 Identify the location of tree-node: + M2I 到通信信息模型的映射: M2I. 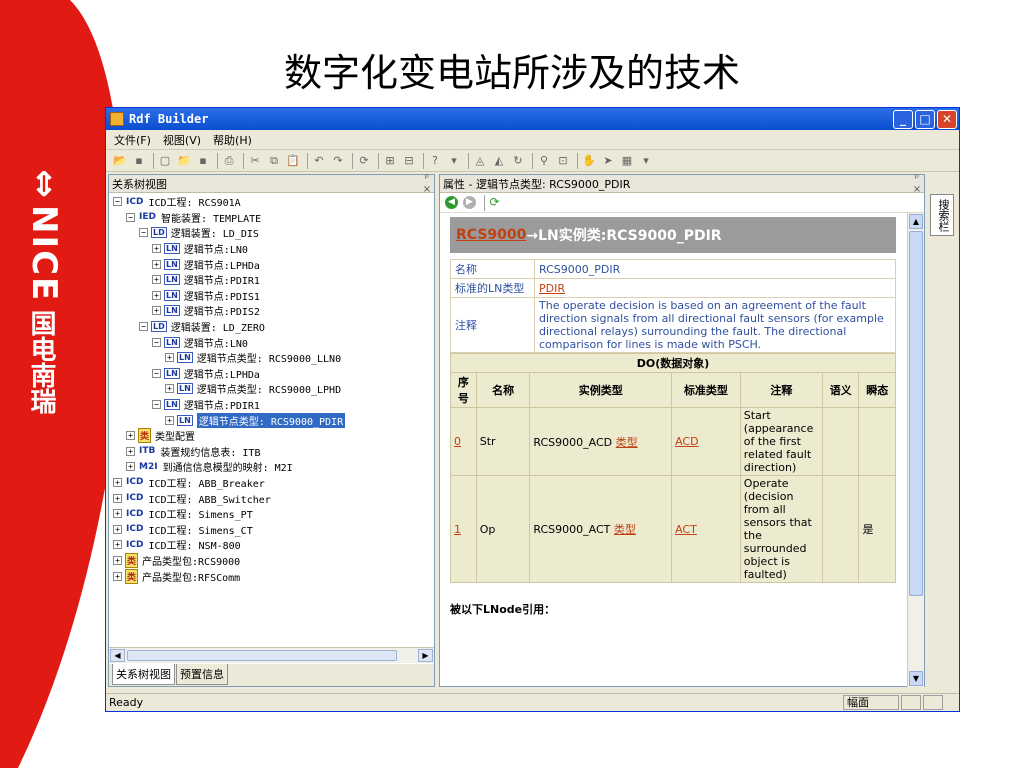
(271, 467).